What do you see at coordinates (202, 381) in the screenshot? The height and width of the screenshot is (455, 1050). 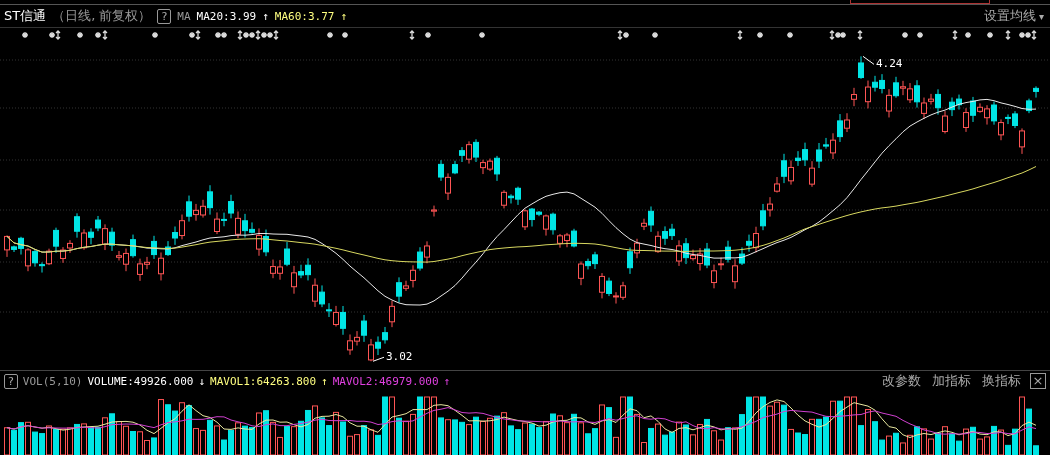 I see `trend-arrow: ↓` at bounding box center [202, 381].